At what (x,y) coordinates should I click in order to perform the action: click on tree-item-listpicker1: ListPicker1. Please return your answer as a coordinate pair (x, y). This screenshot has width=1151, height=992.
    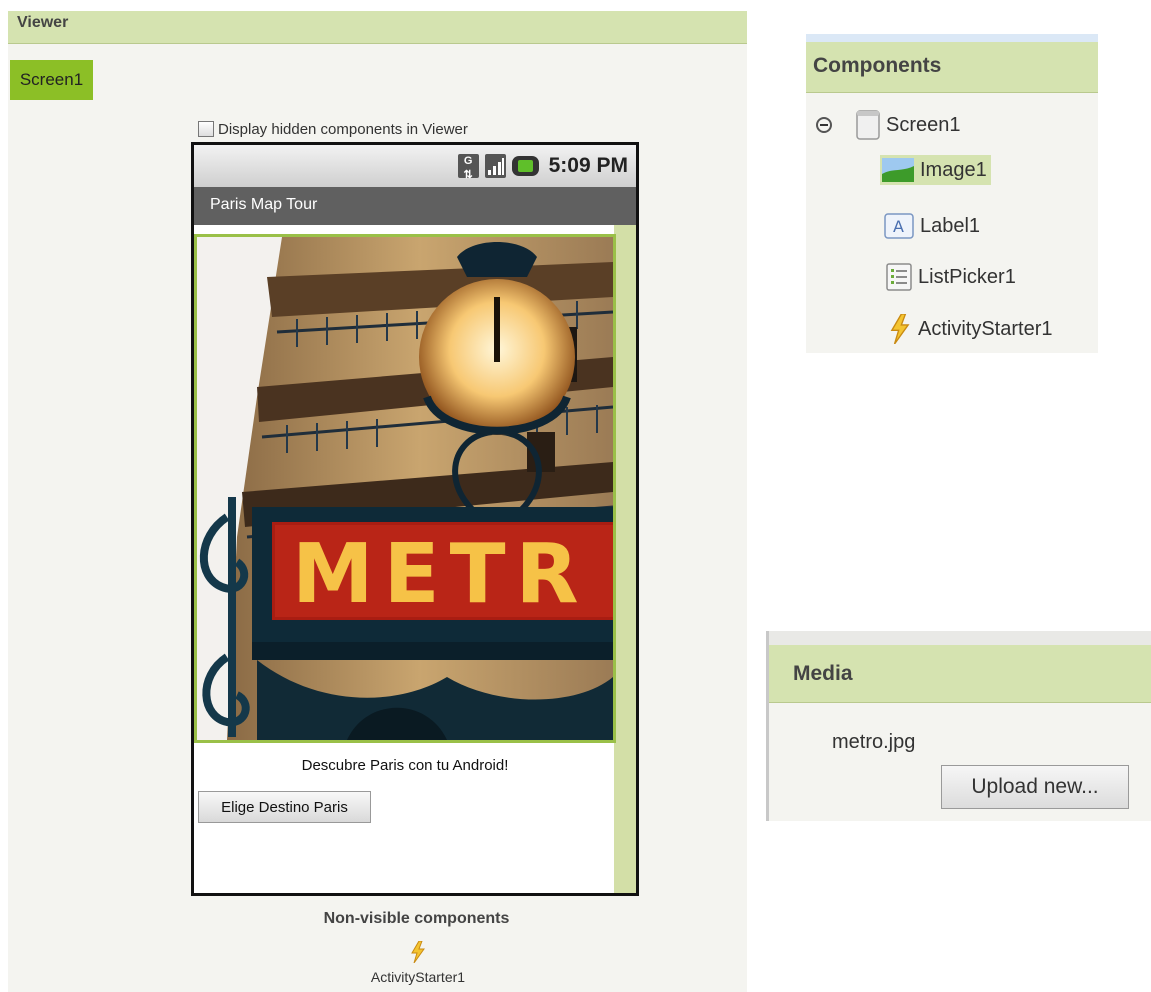
    Looking at the image, I should click on (951, 277).